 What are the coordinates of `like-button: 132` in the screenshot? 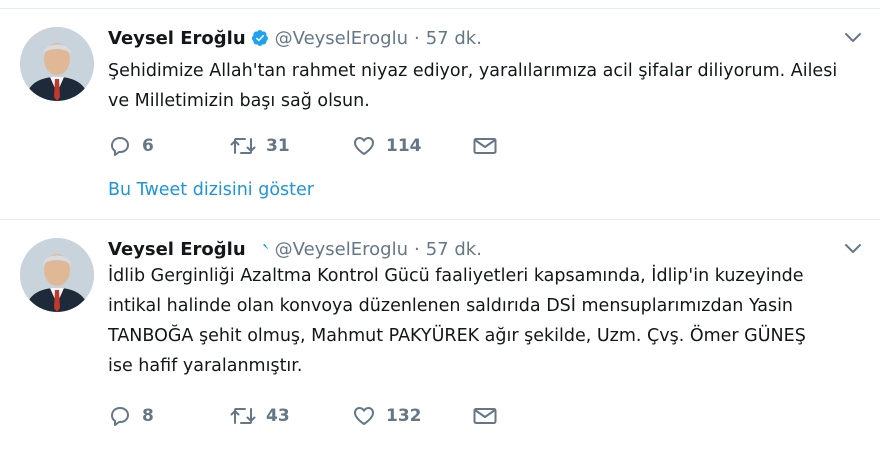 It's located at (387, 416).